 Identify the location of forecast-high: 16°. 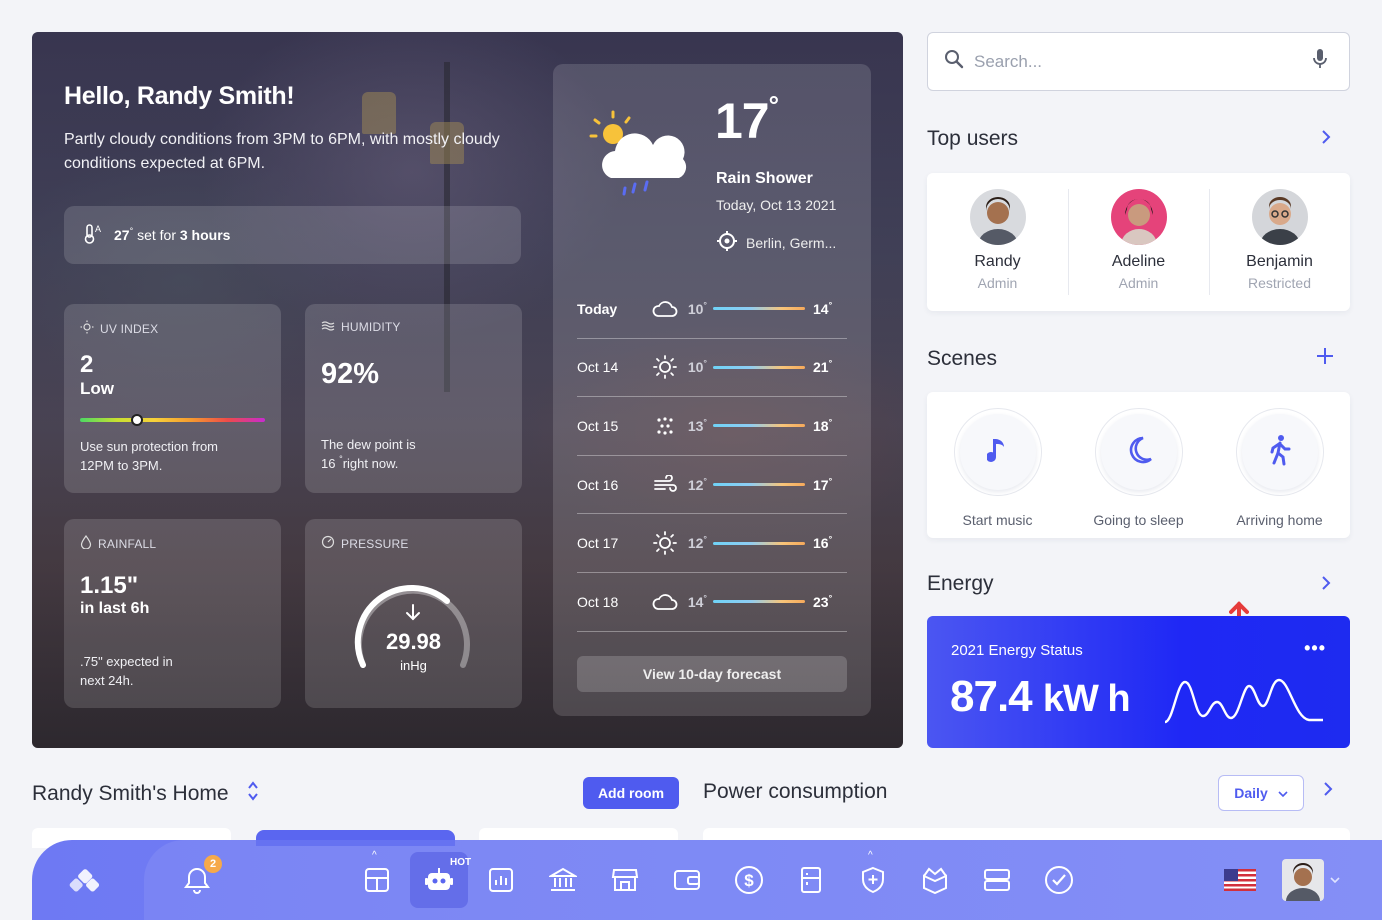
(823, 543).